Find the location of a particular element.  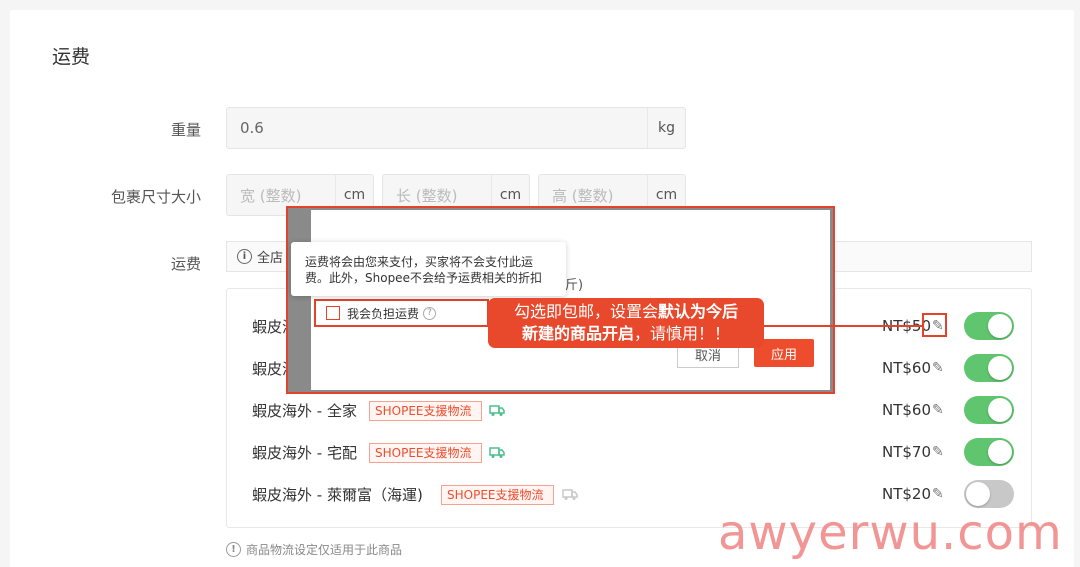

dialog-partial-text: 斤) is located at coordinates (574, 285).